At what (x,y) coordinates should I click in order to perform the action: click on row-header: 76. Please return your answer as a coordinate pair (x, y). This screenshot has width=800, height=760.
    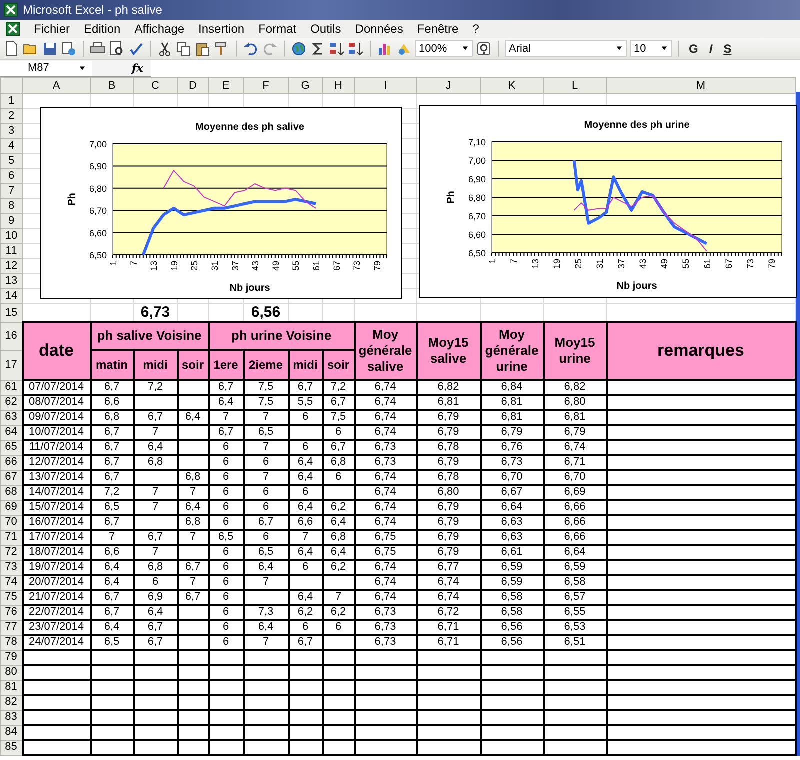
    Looking at the image, I should click on (11, 612).